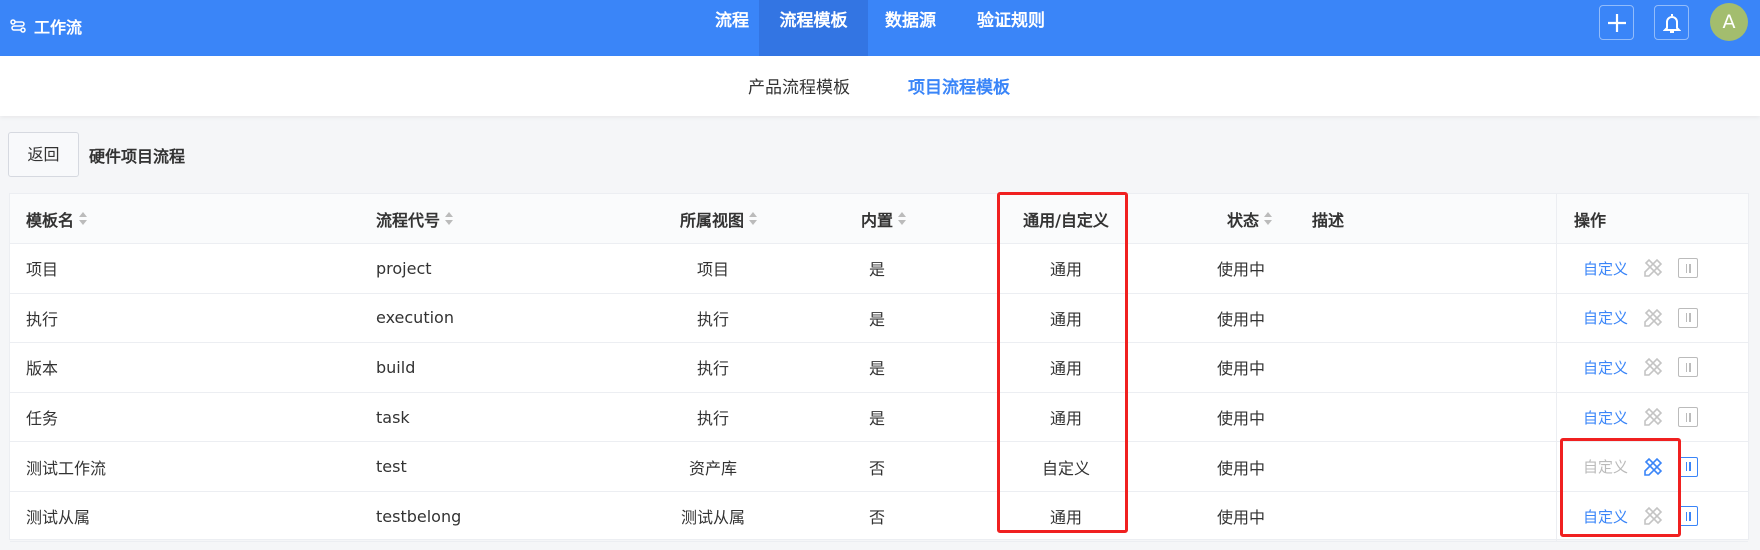  I want to click on header-builtin: 内置, so click(884, 218).